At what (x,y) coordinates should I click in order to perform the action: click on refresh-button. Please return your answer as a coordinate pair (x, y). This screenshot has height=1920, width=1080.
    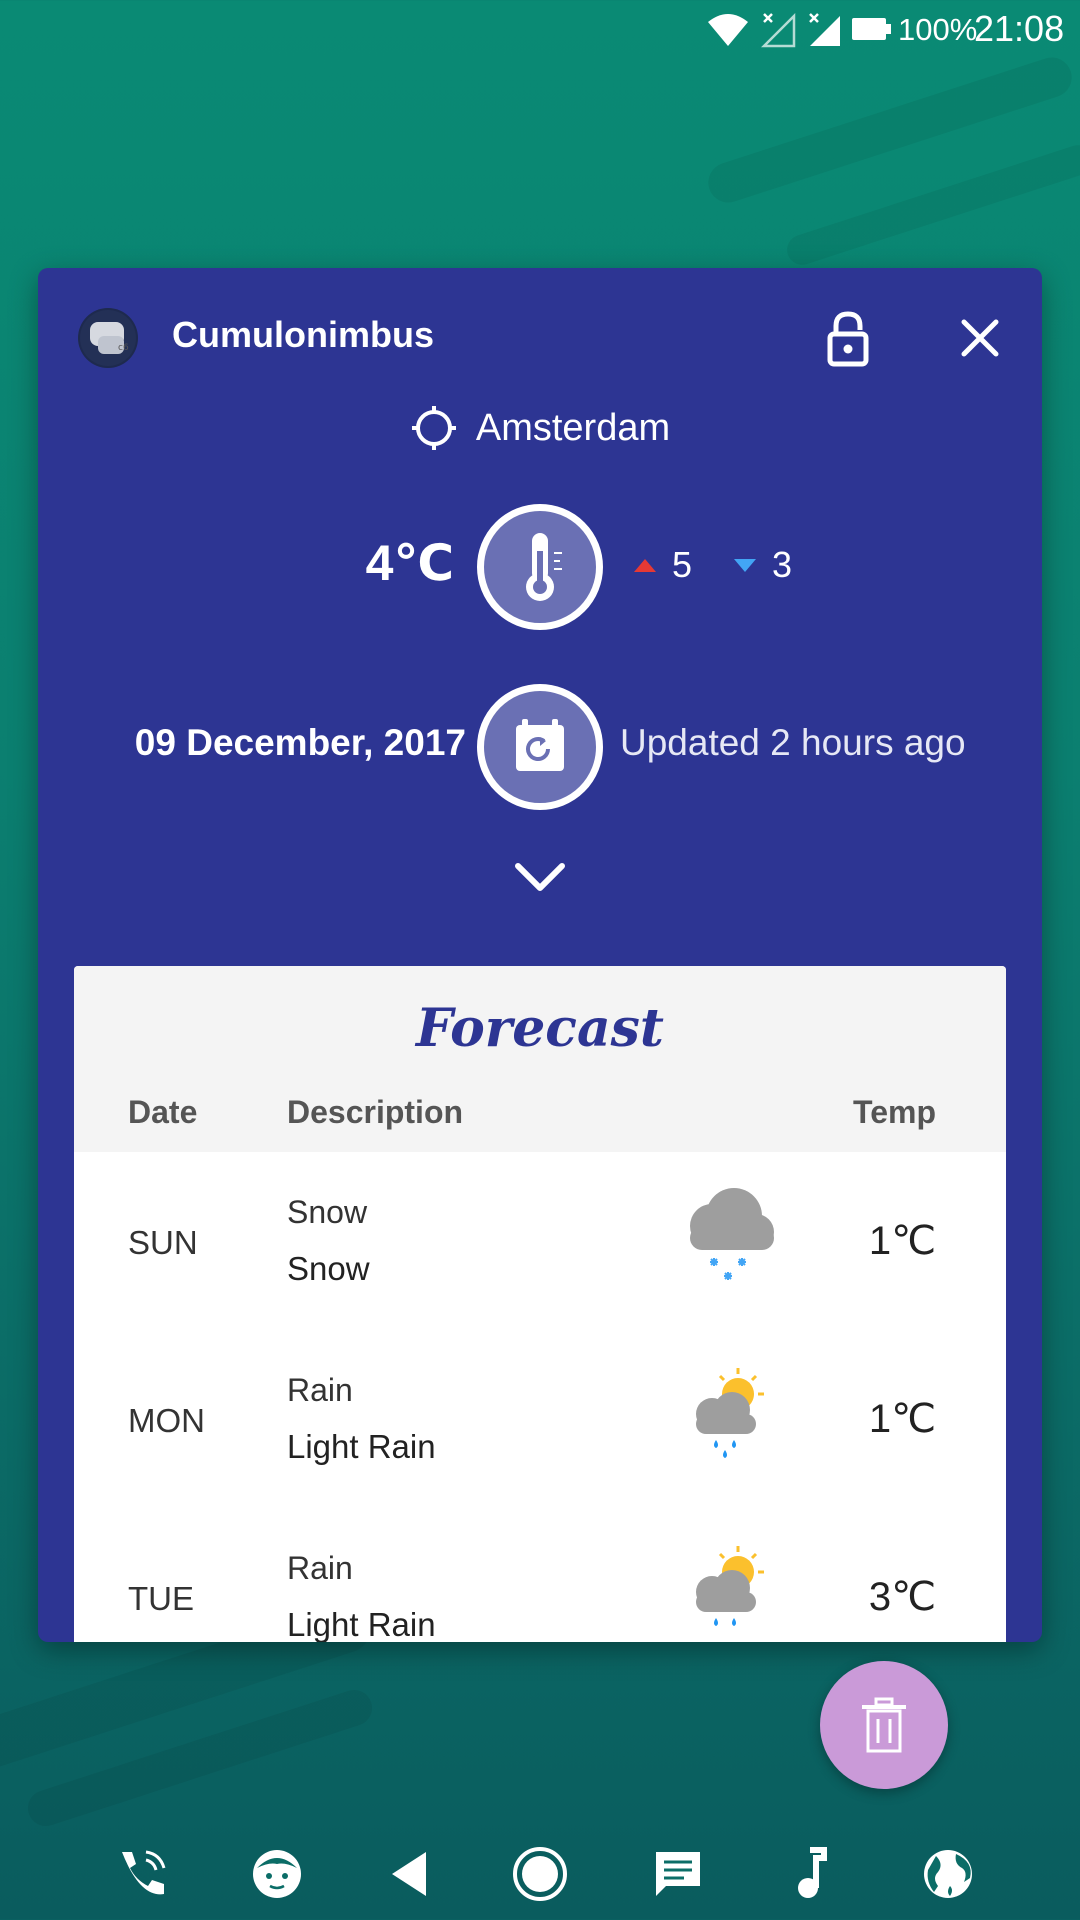
    Looking at the image, I should click on (540, 747).